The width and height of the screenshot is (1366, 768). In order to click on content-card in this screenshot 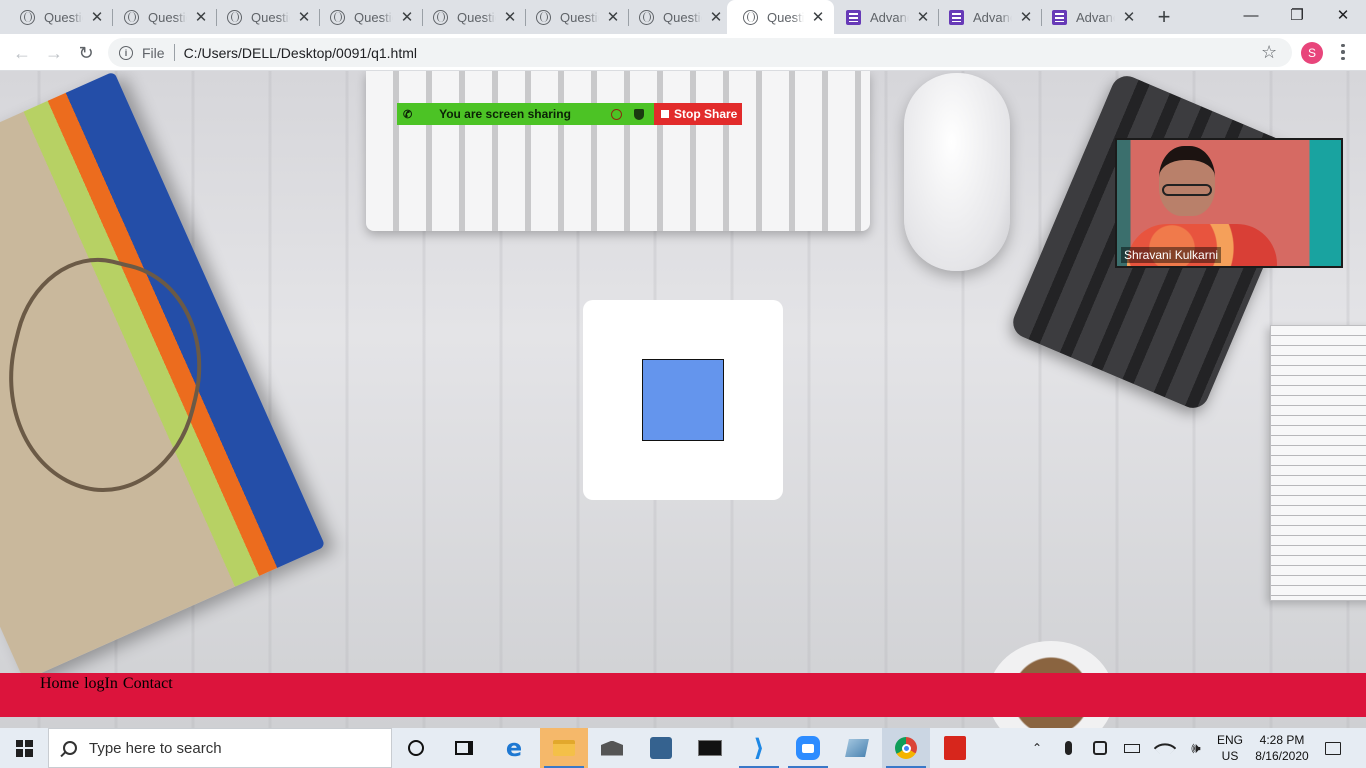, I will do `click(683, 400)`.